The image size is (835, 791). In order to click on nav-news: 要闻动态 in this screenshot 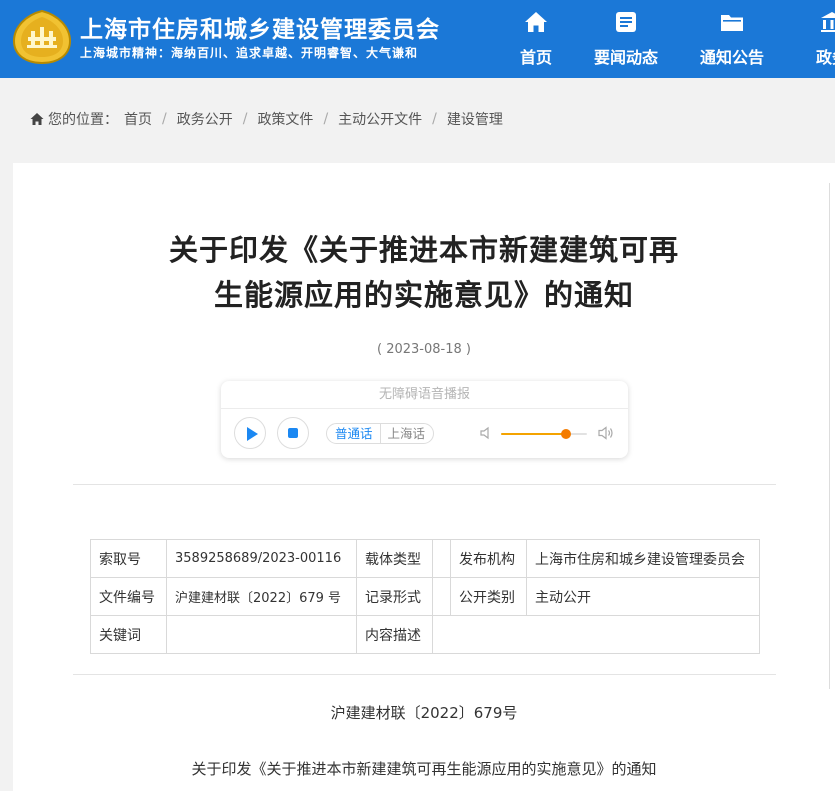, I will do `click(626, 39)`.